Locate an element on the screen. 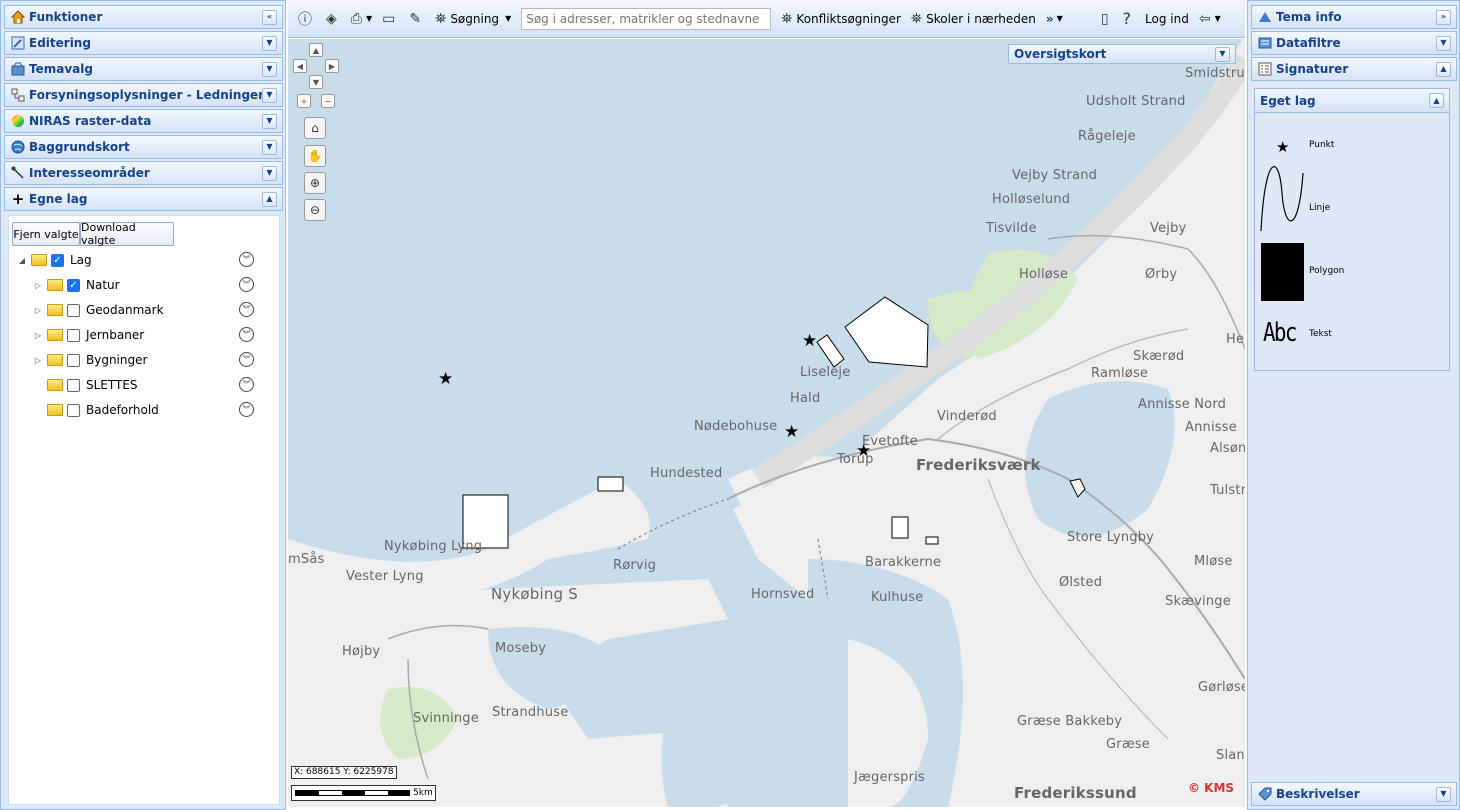 The image size is (1460, 810). draw-button: ✎ is located at coordinates (417, 19).